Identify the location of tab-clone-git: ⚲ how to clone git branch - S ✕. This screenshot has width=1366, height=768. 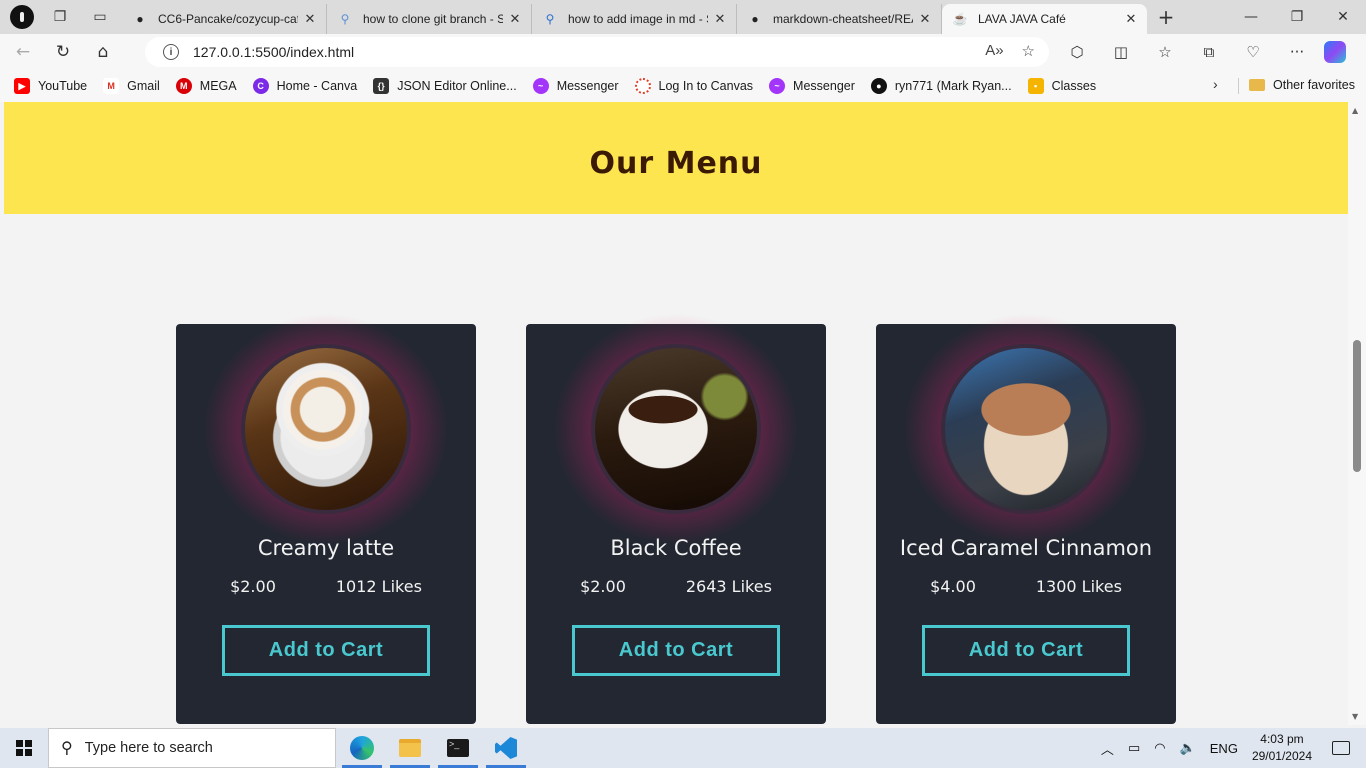
(429, 19).